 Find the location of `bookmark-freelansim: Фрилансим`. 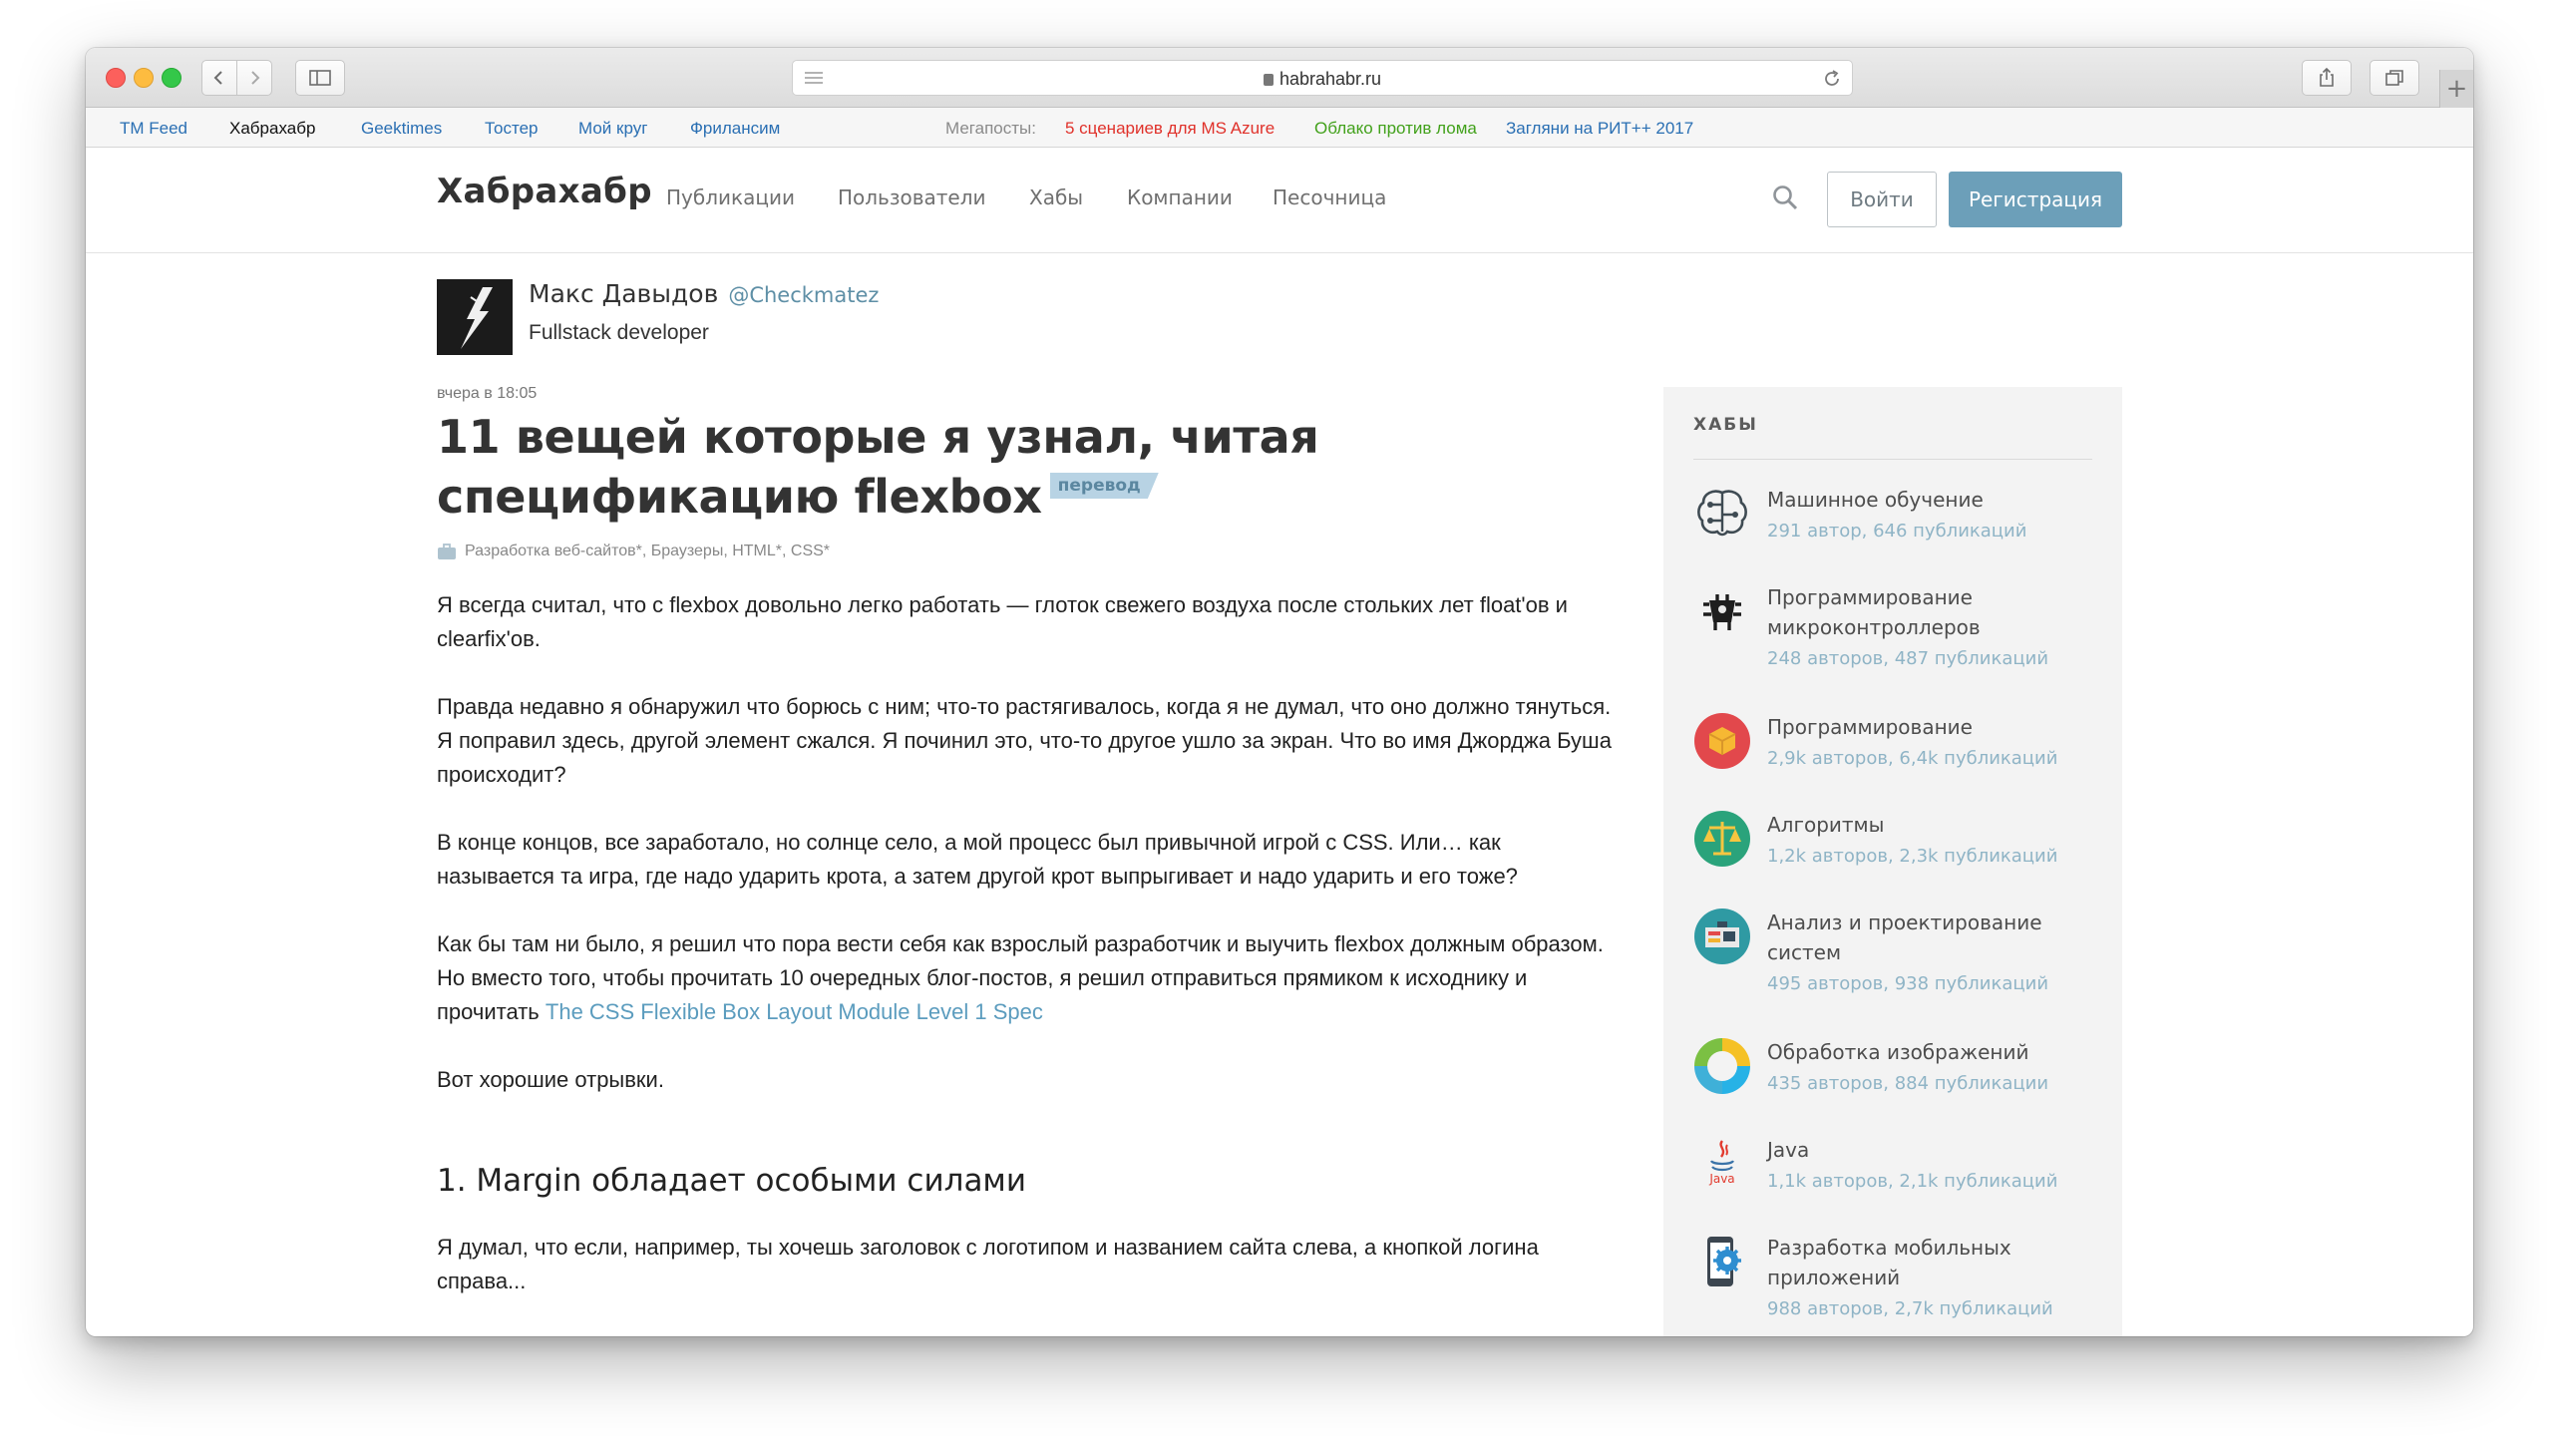

bookmark-freelansim: Фрилансим is located at coordinates (735, 129).